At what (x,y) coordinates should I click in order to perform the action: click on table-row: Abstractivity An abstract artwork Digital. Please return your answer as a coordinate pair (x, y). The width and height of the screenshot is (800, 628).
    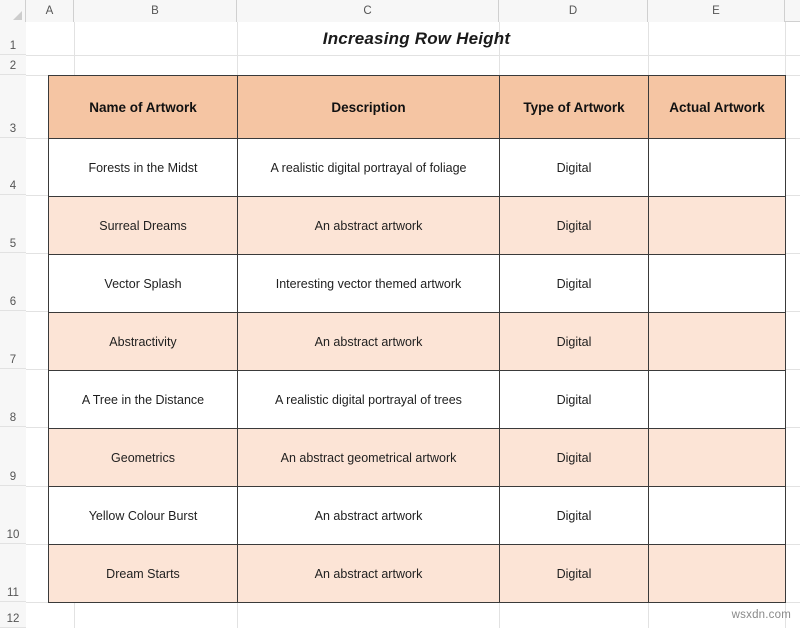
    Looking at the image, I should click on (417, 341).